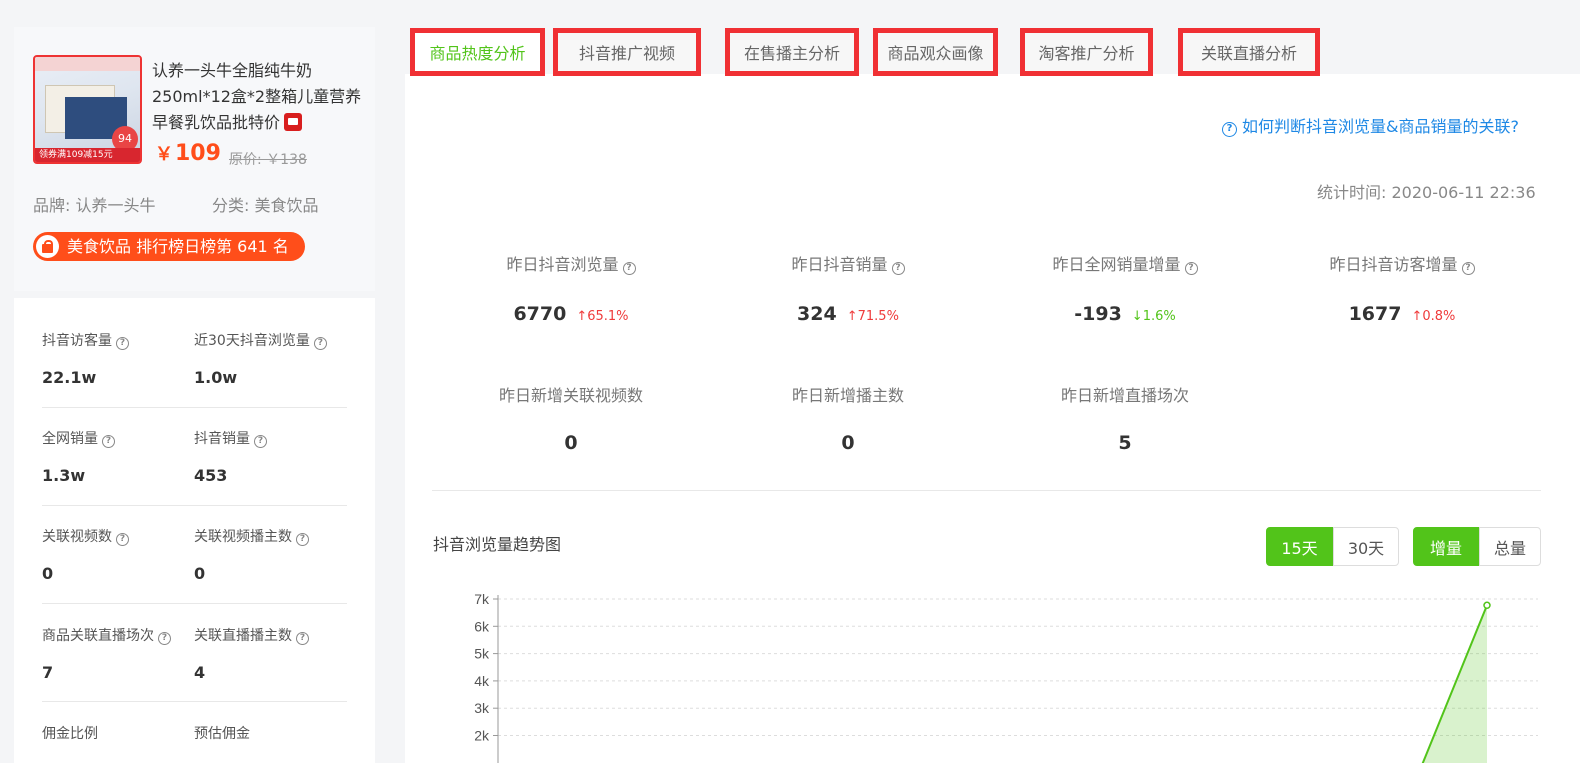 The image size is (1580, 763). What do you see at coordinates (1510, 546) in the screenshot?
I see `mode-total-button: 总量` at bounding box center [1510, 546].